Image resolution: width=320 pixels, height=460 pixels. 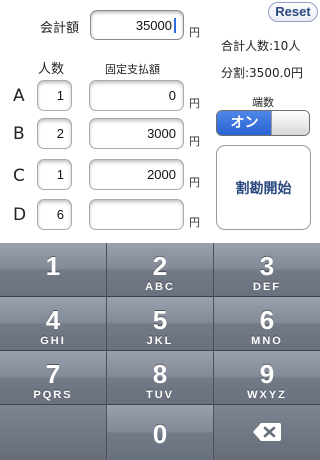 What do you see at coordinates (54, 214) in the screenshot?
I see `people-count-input-d: 6` at bounding box center [54, 214].